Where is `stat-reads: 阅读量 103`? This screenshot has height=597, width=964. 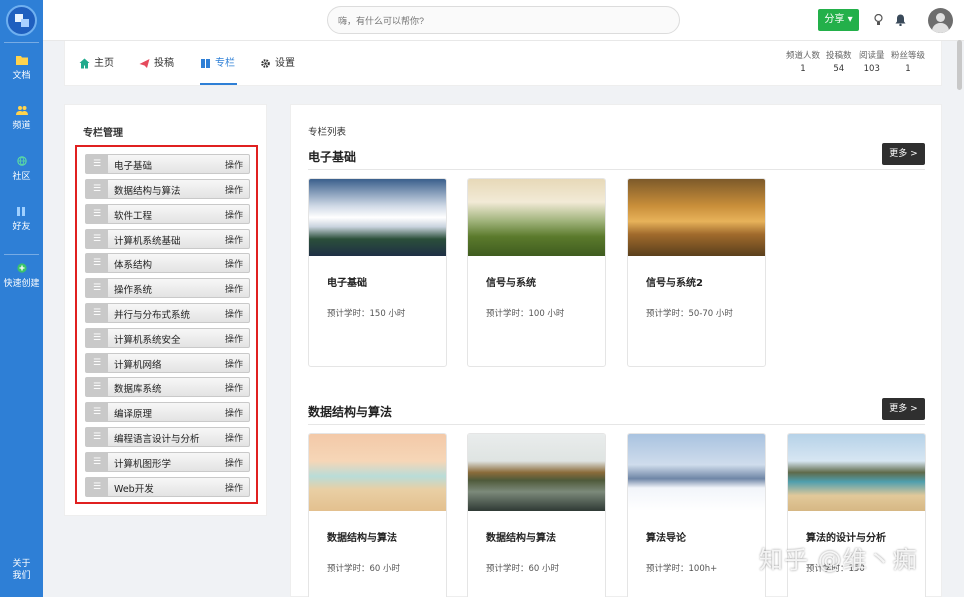
stat-reads: 阅读量 103 is located at coordinates (872, 61).